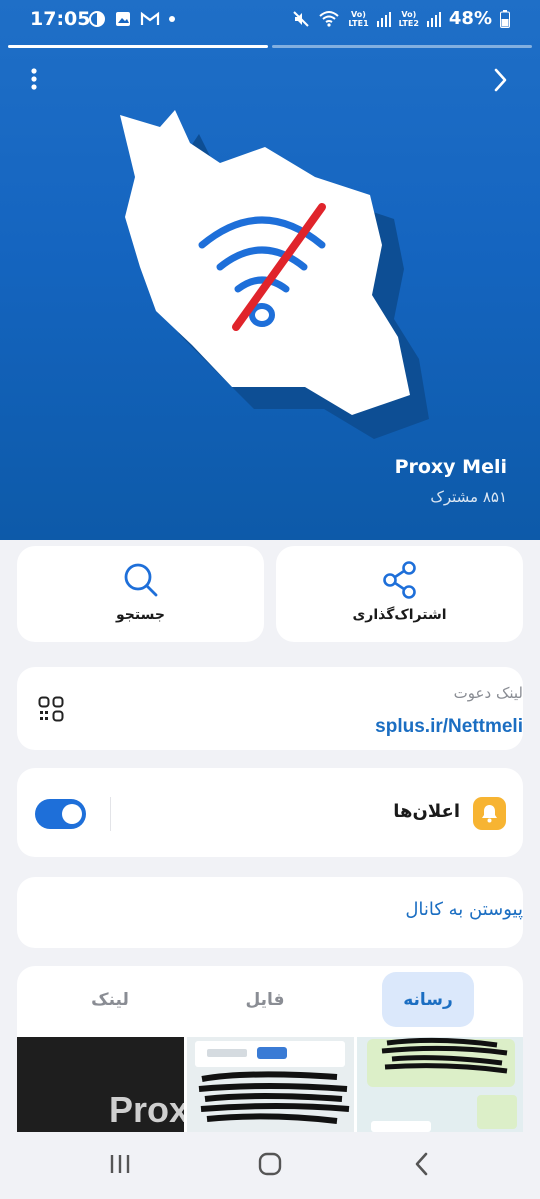 The width and height of the screenshot is (540, 1199). I want to click on status-notification-icons, so click(132, 19).